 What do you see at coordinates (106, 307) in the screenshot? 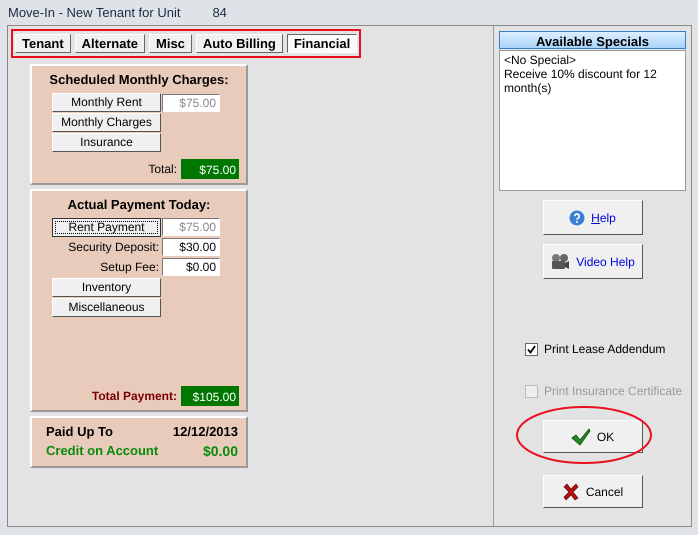
I see `charge-button: Miscellaneous` at bounding box center [106, 307].